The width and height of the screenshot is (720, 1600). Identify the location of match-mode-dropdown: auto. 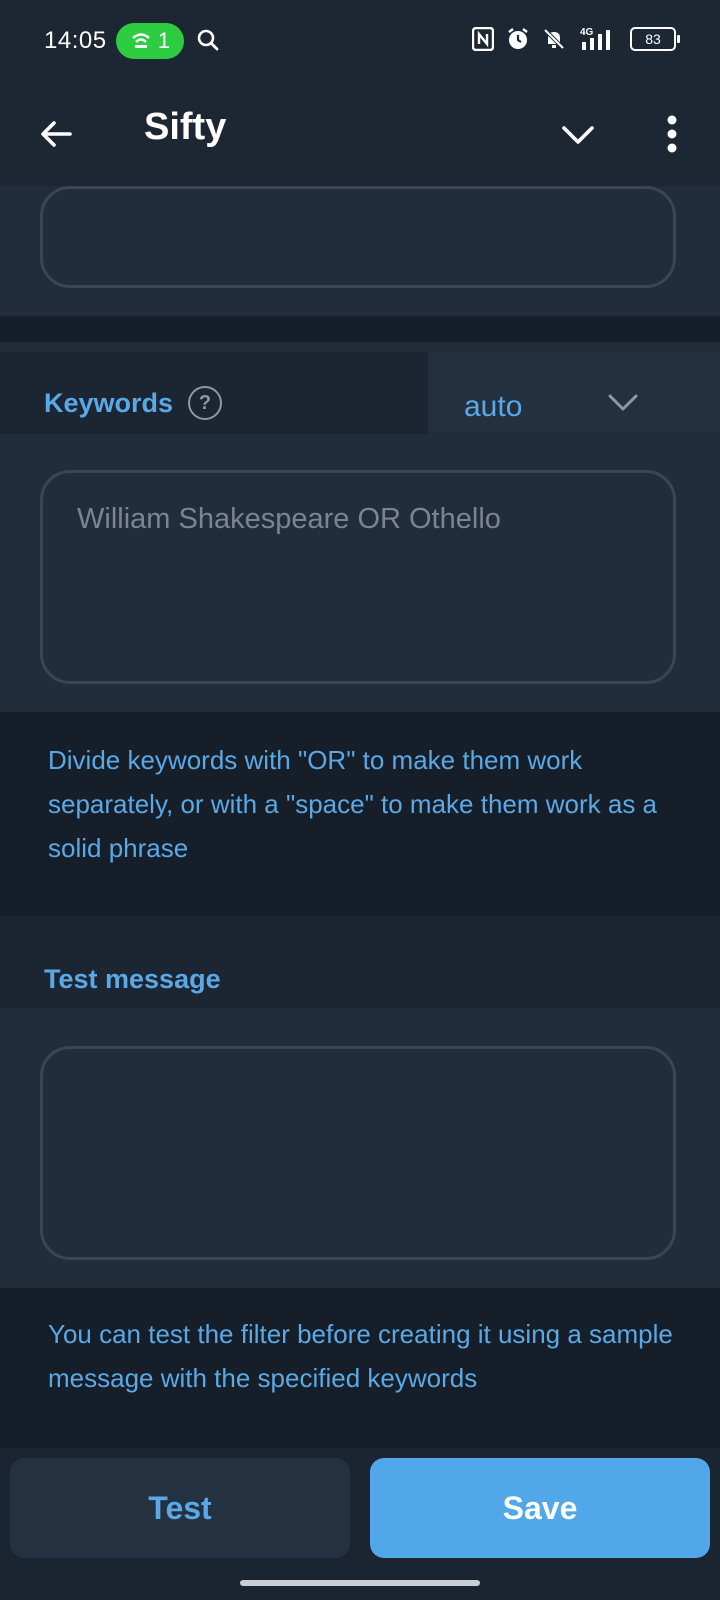
(574, 392).